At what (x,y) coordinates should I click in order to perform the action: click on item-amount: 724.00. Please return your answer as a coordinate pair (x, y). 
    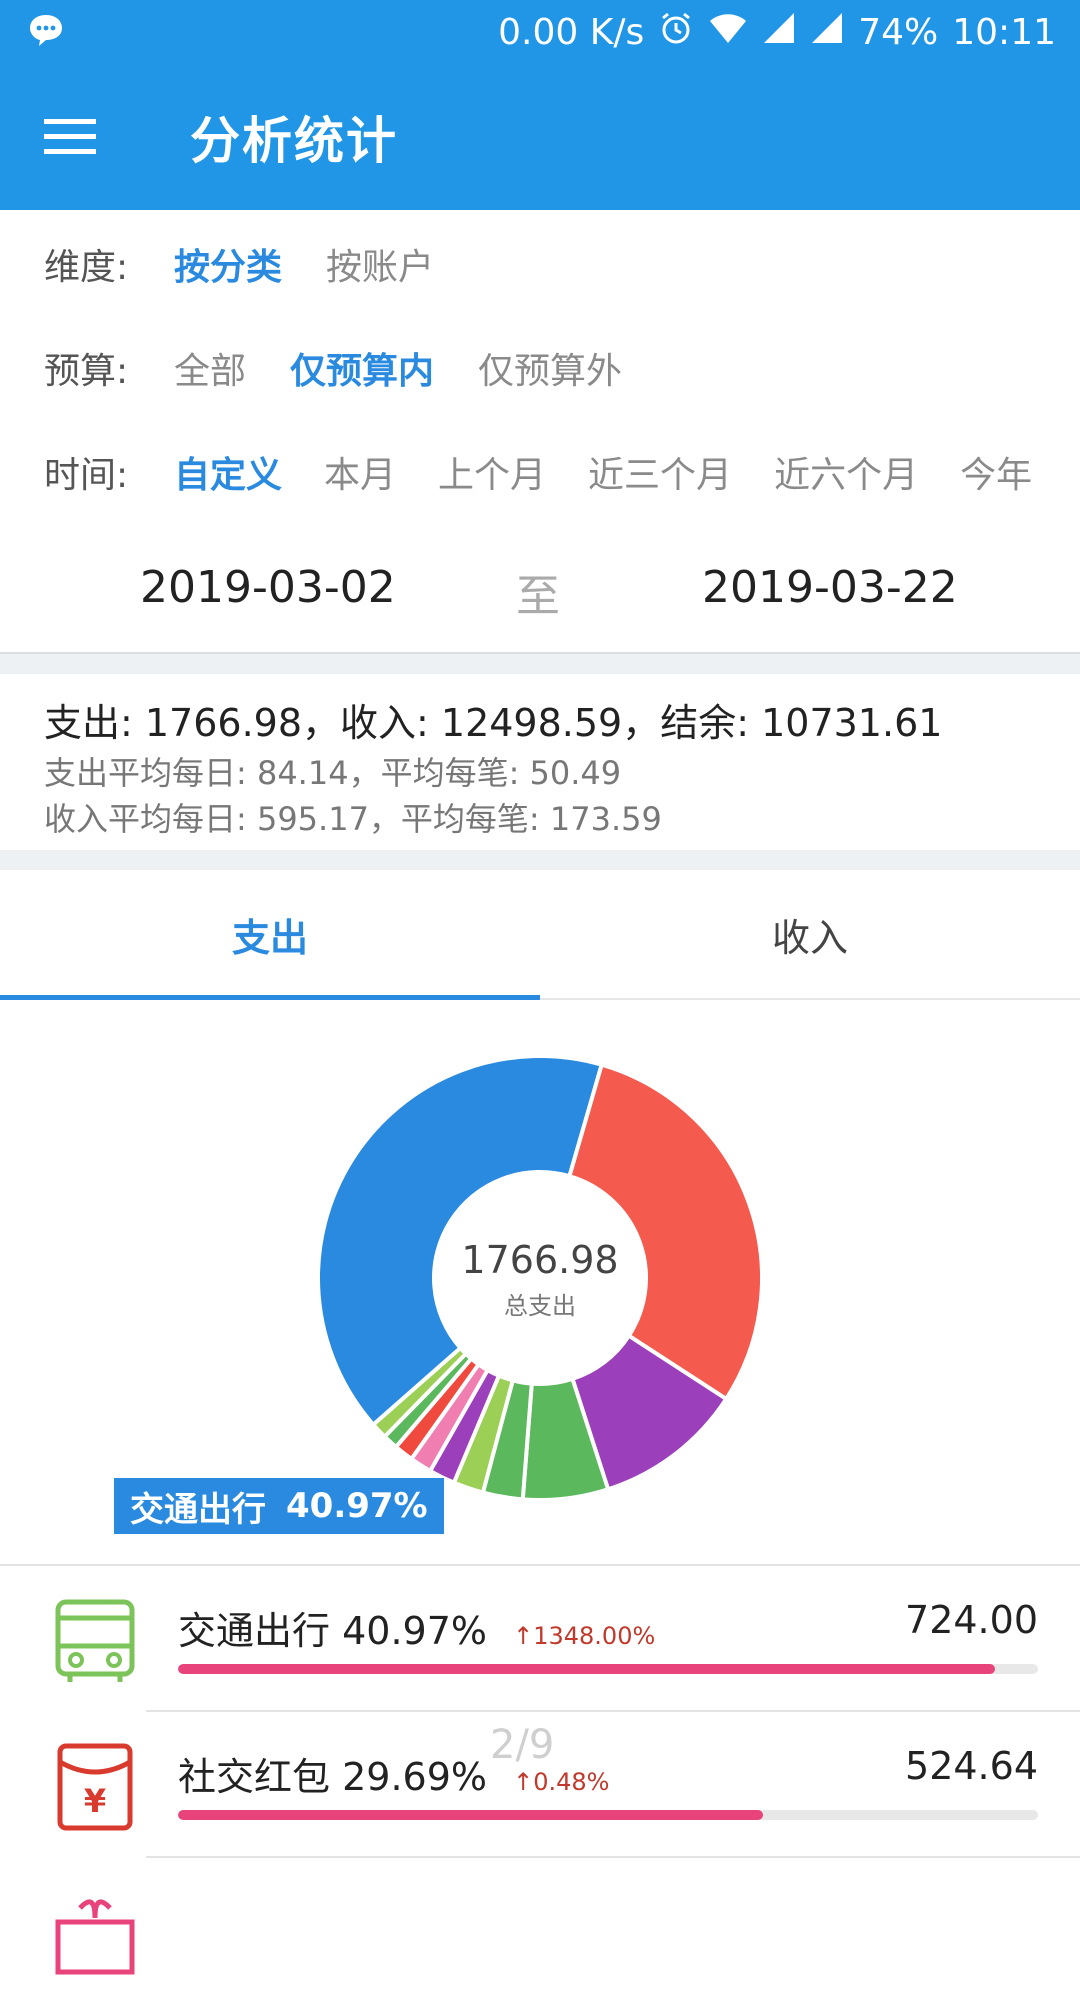
    Looking at the image, I should click on (971, 1620).